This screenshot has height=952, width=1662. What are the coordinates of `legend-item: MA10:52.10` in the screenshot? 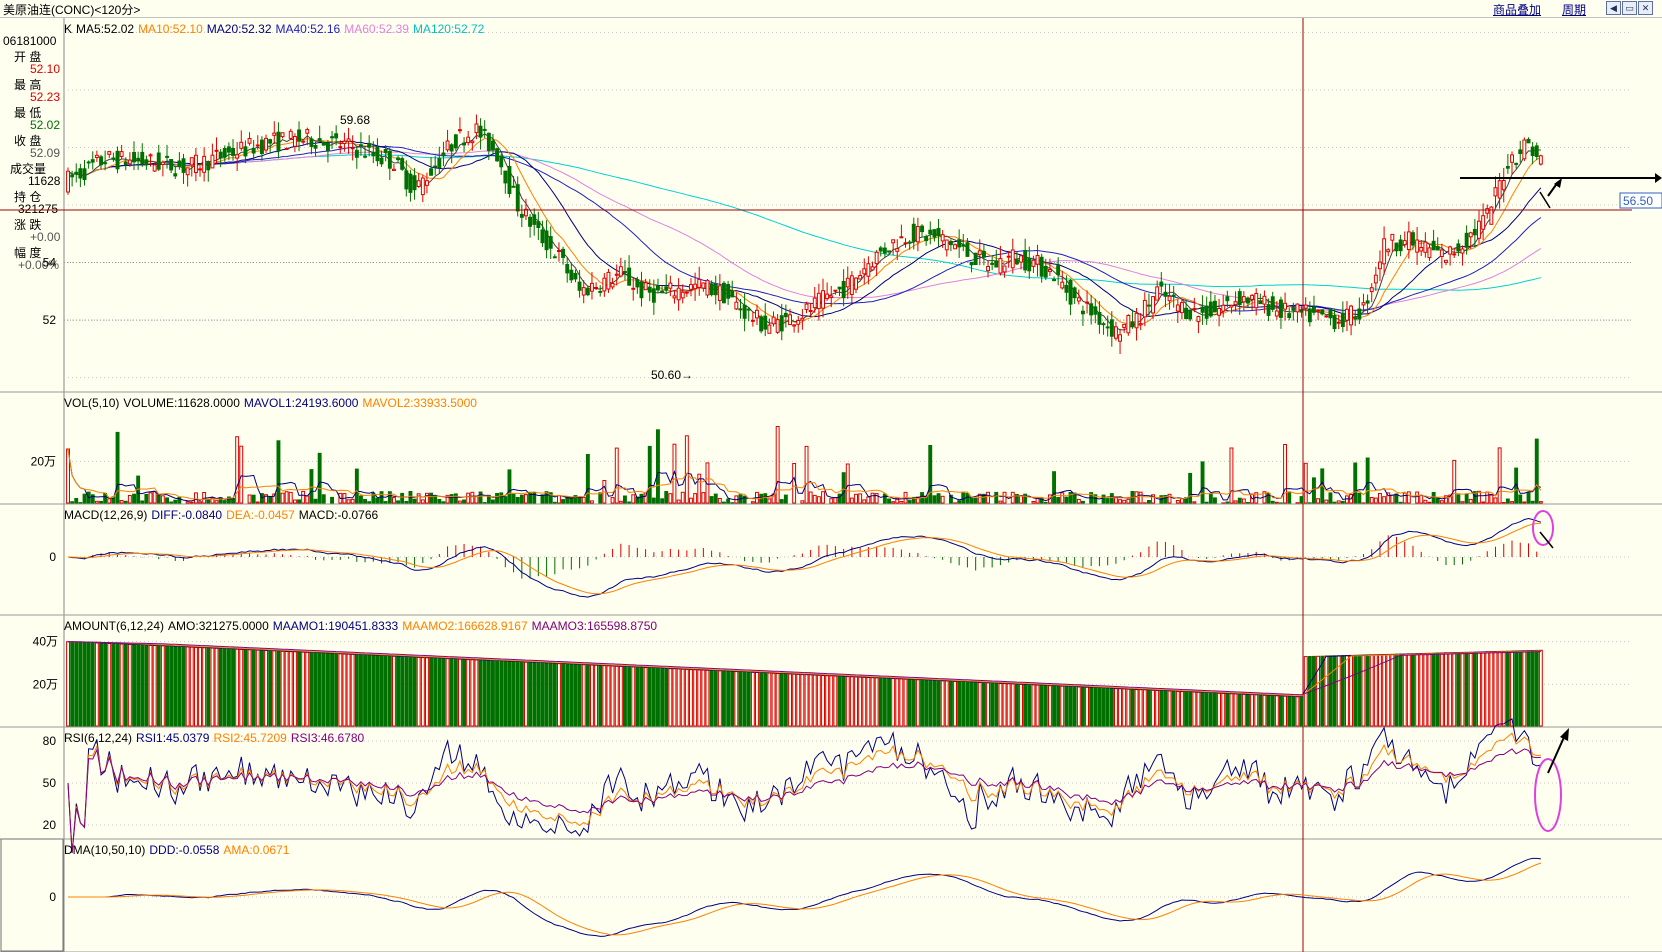 It's located at (170, 29).